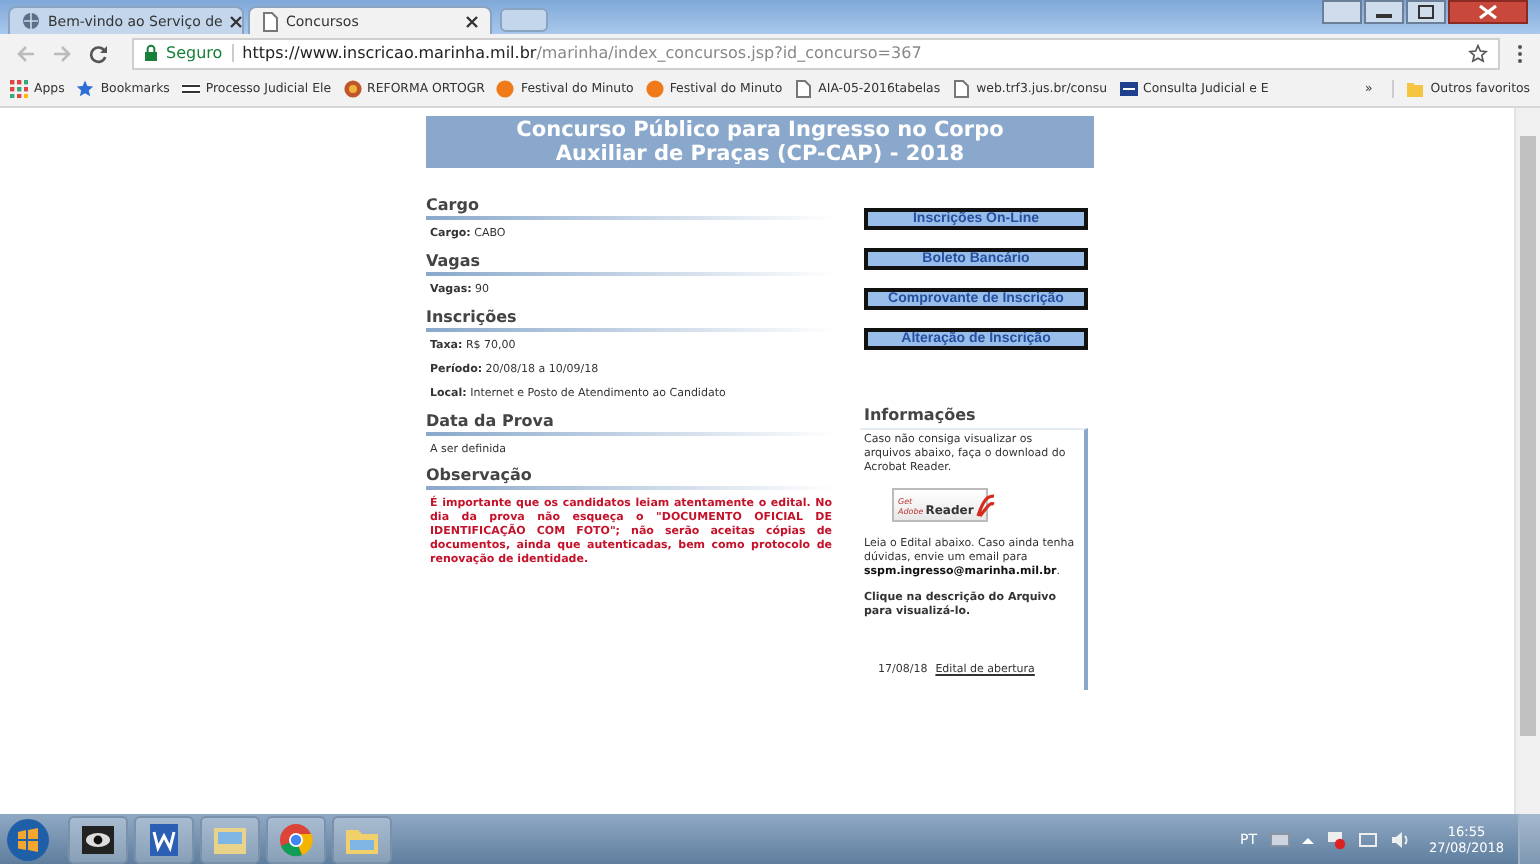  Describe the element at coordinates (582, 53) in the screenshot. I see `url-text: https://www.inscricao.marinha.mil.br/marinha/index_concursos.jsp?id_concurso=367` at that location.